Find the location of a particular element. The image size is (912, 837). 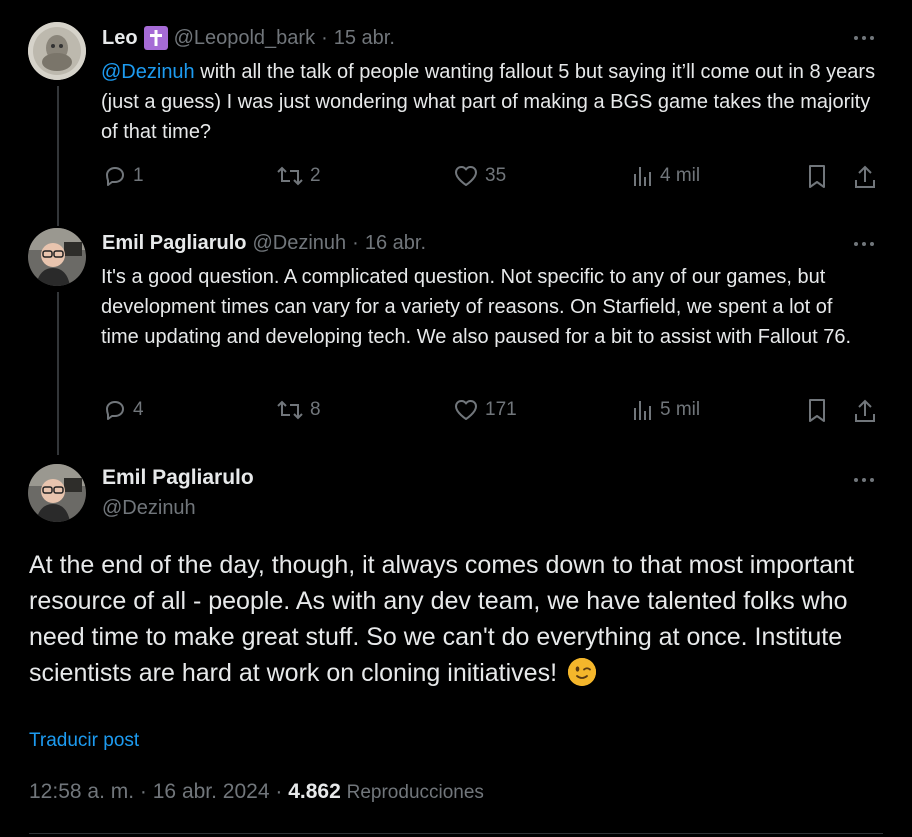

divider is located at coordinates (456, 833).